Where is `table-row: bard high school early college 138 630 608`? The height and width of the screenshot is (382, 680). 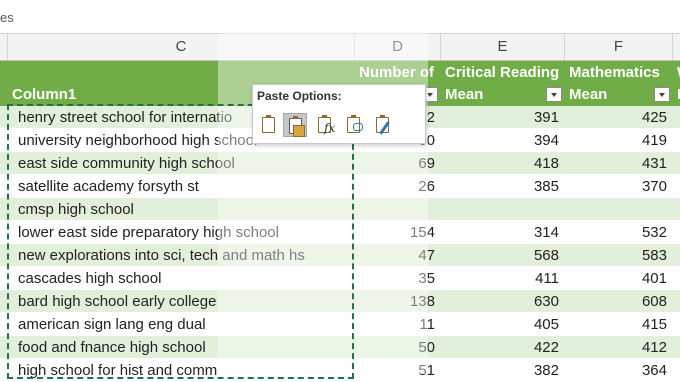
table-row: bard high school early college 138 630 608 is located at coordinates (340, 301).